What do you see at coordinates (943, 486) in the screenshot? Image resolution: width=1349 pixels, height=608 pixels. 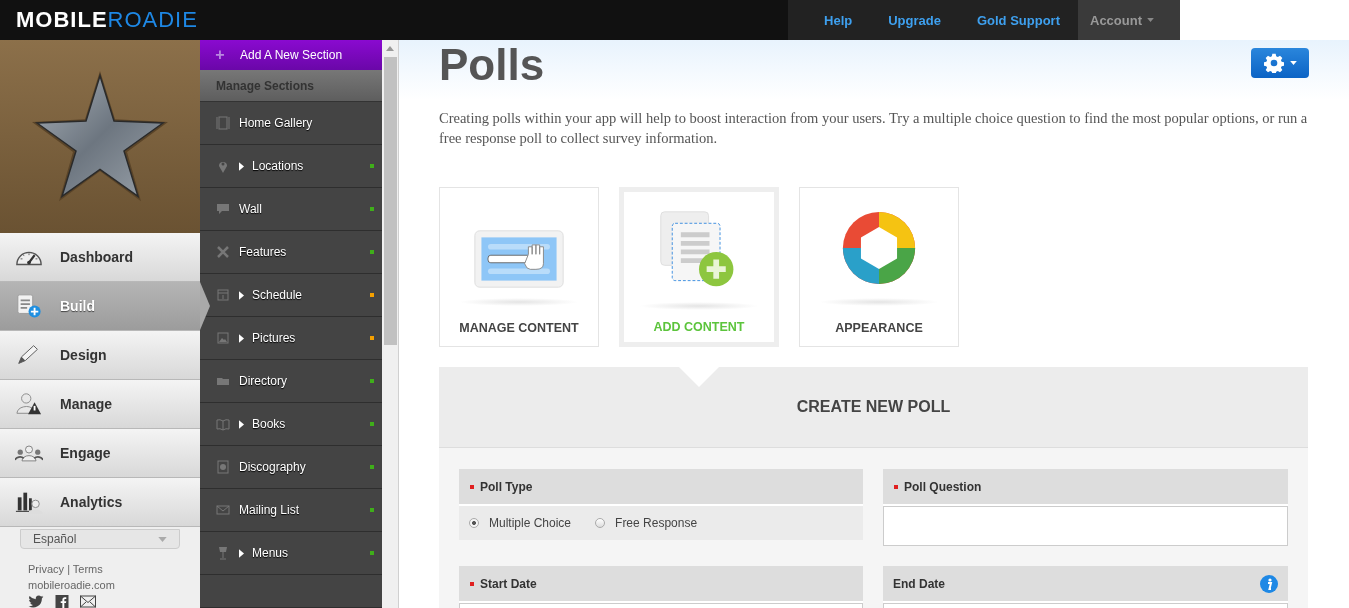 I see `field-label: Poll Question` at bounding box center [943, 486].